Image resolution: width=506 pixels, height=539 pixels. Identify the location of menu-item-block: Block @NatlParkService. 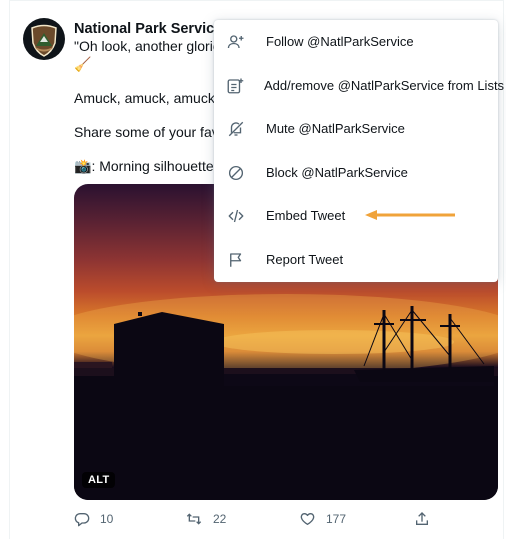
(356, 172).